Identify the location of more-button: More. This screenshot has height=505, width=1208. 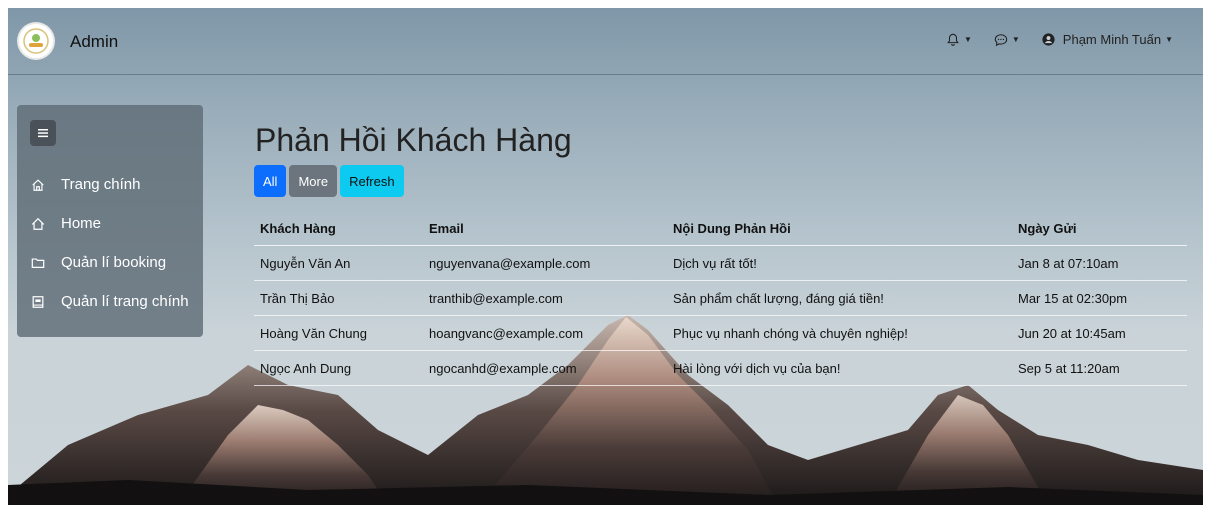
(313, 181).